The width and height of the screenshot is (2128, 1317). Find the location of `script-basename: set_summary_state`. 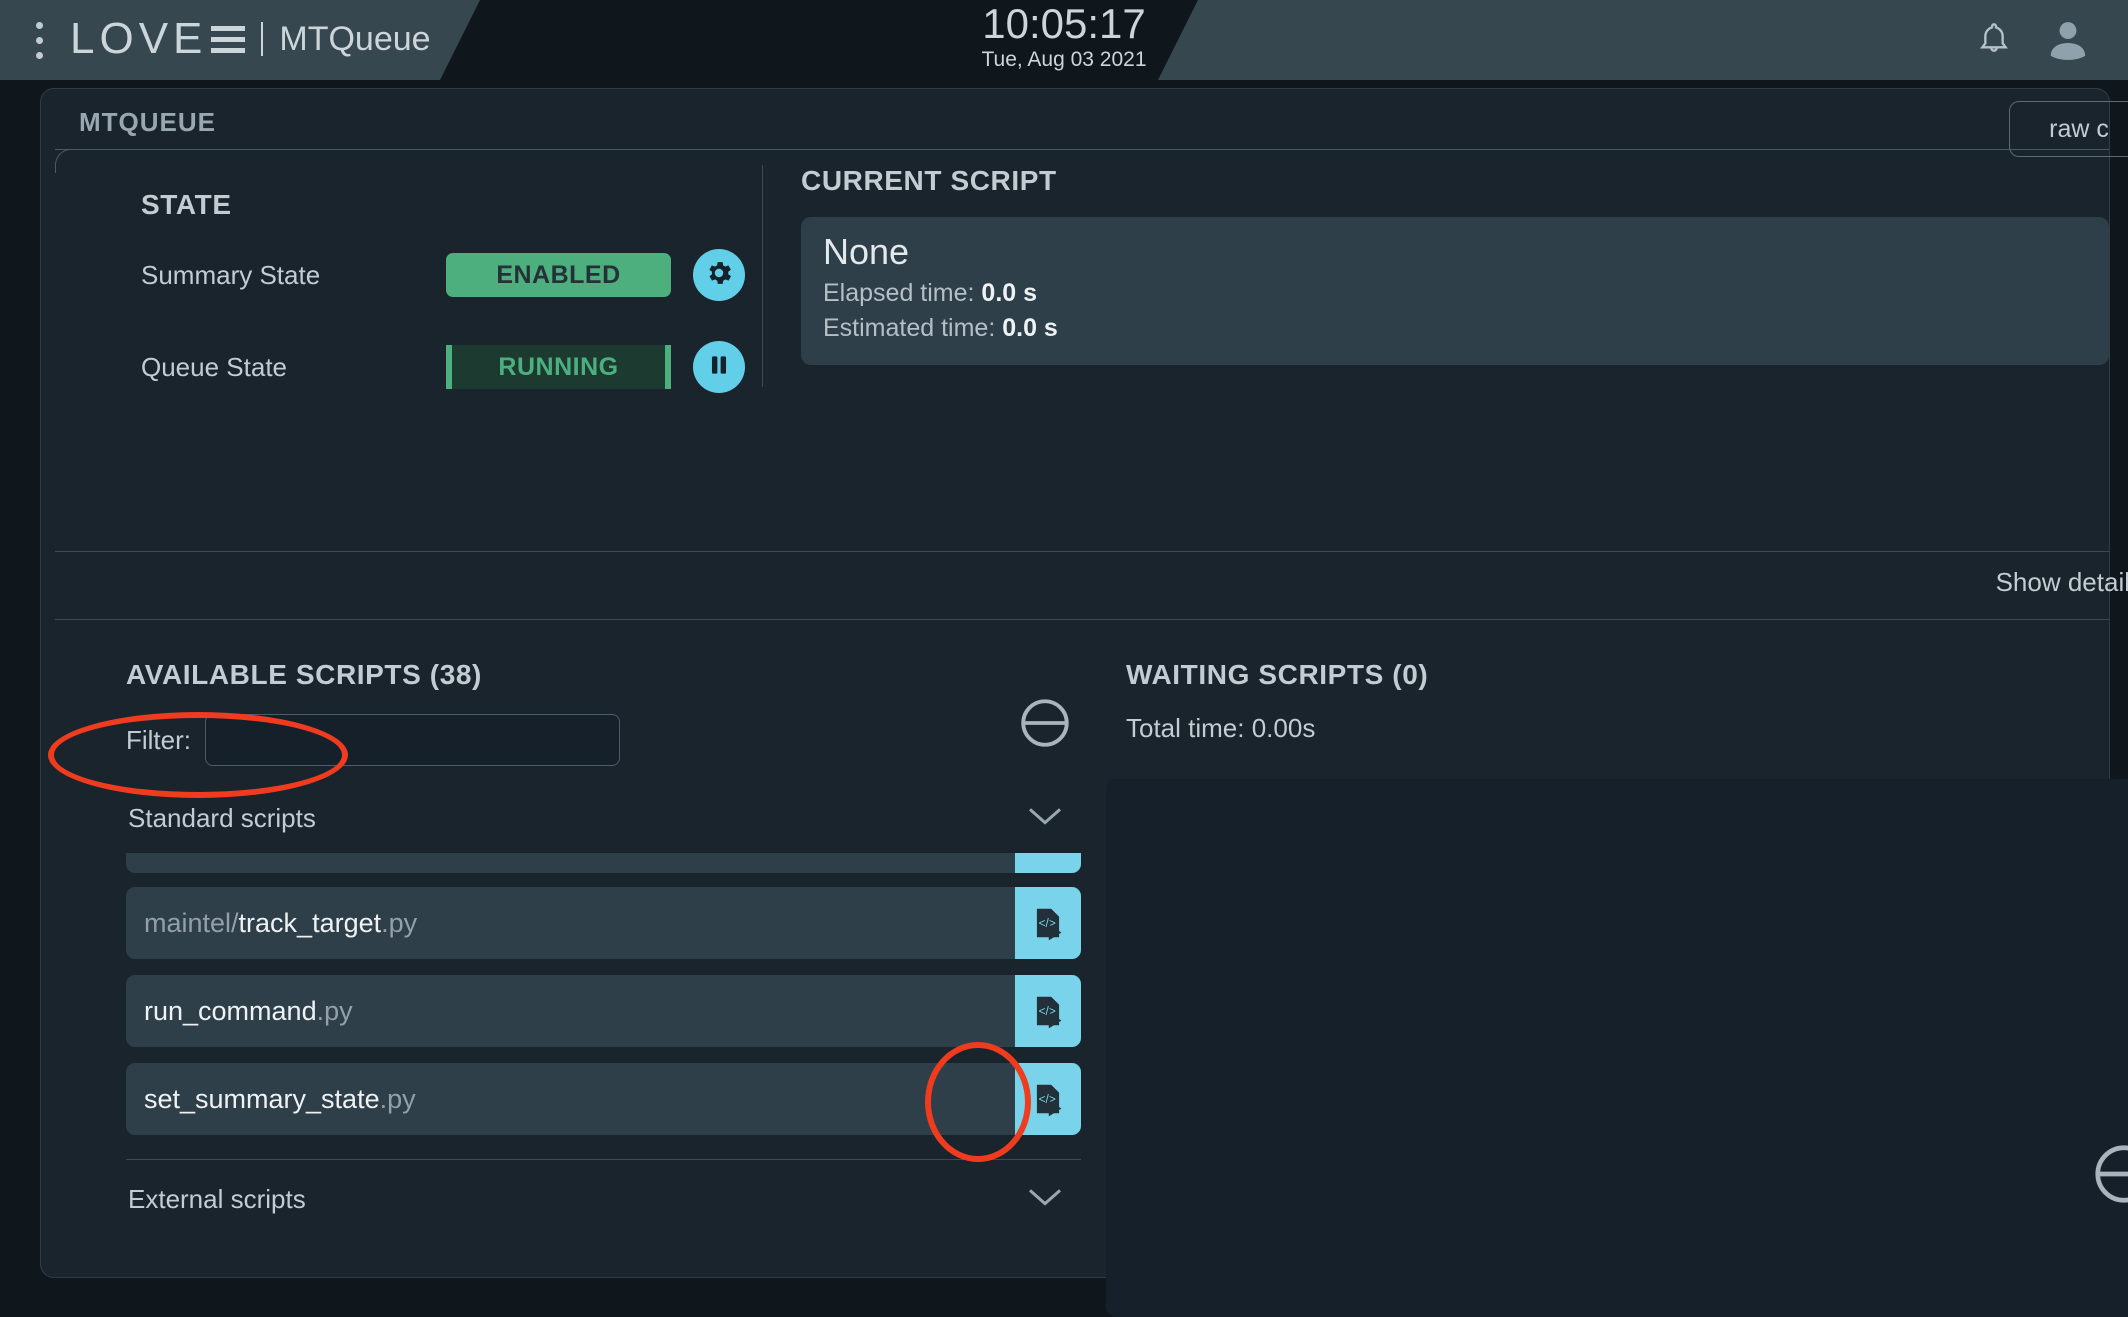

script-basename: set_summary_state is located at coordinates (262, 1098).